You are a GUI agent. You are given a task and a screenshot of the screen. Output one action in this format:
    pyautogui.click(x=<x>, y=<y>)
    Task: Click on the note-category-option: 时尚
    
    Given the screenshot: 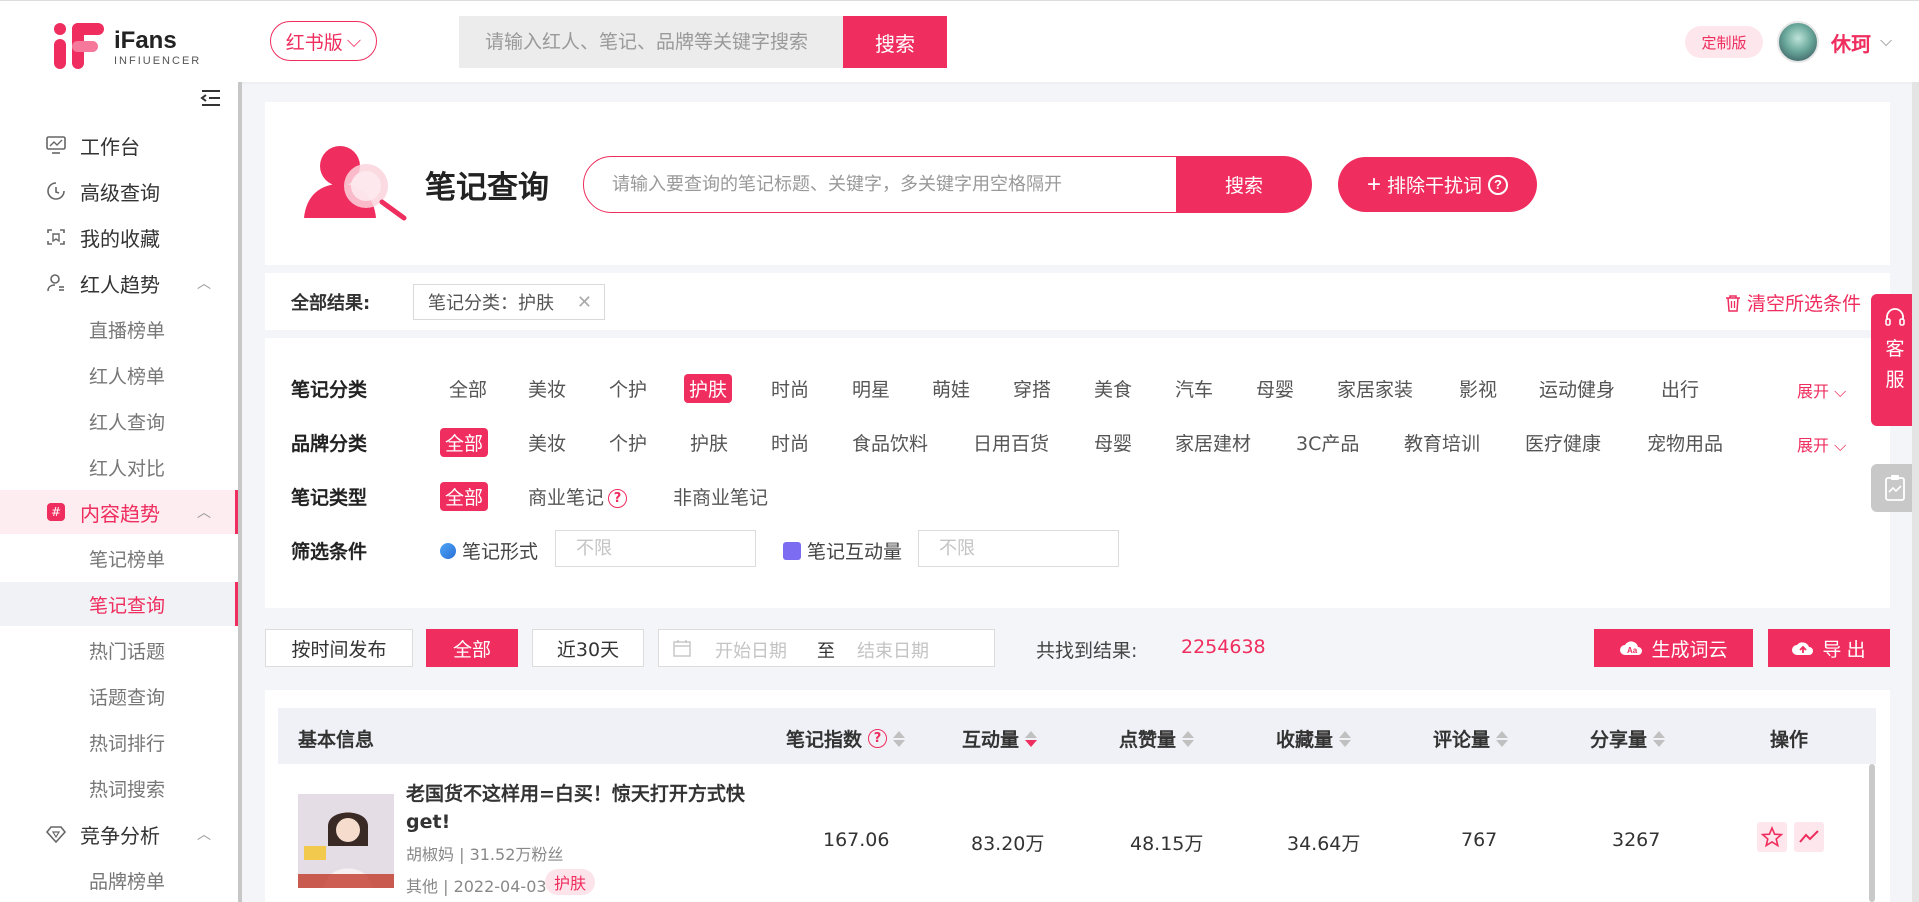 What is the action you would take?
    pyautogui.click(x=790, y=388)
    